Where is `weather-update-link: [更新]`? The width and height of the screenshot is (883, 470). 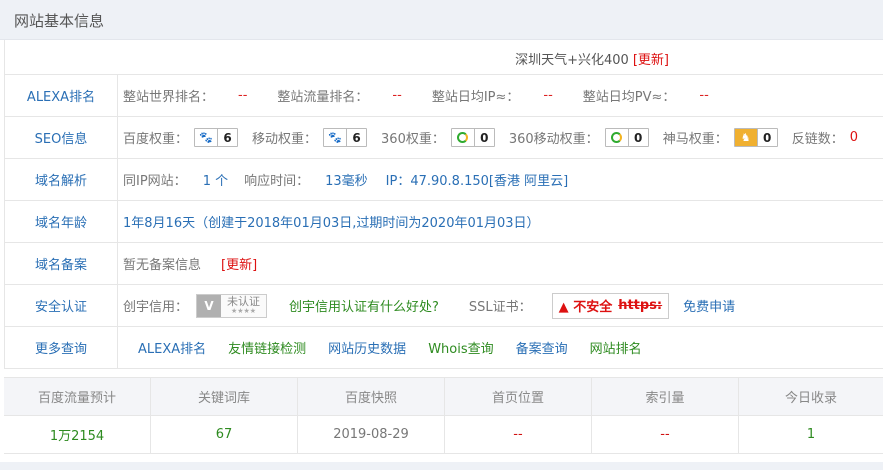
weather-update-link: [更新] is located at coordinates (651, 60).